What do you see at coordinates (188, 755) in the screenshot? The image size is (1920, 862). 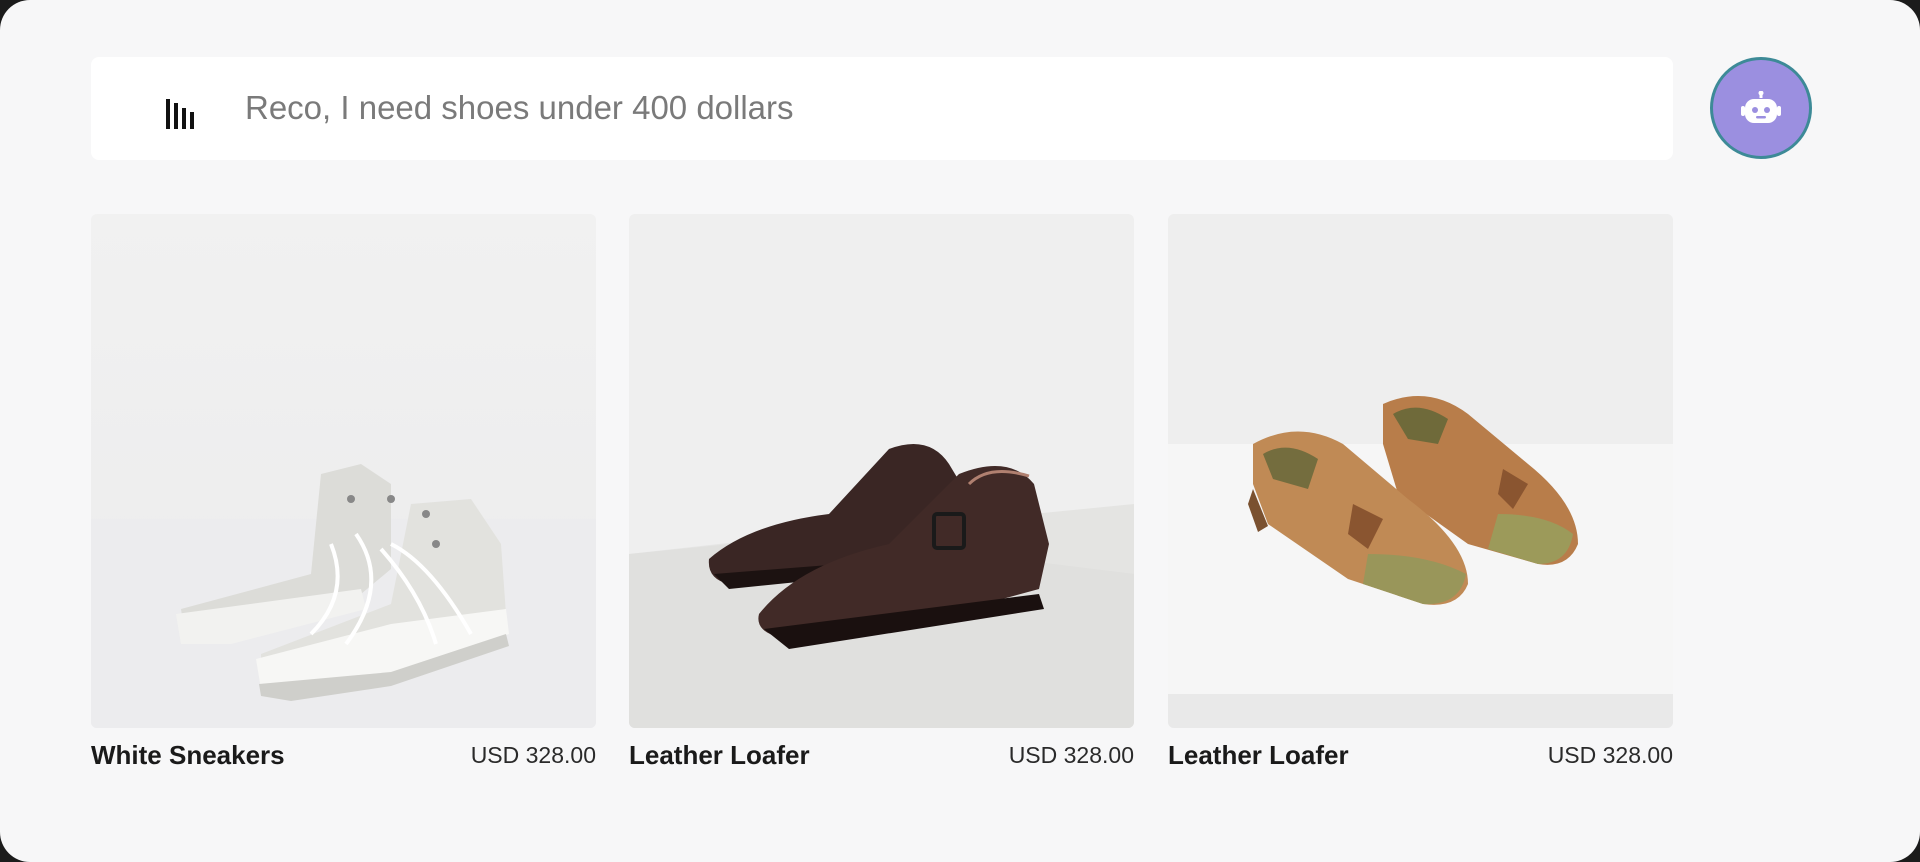 I see `product-title: White Sneakers` at bounding box center [188, 755].